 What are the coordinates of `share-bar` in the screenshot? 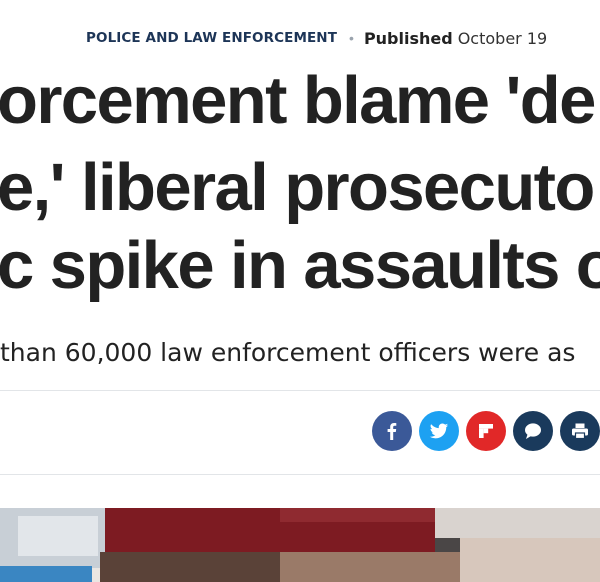 It's located at (486, 431).